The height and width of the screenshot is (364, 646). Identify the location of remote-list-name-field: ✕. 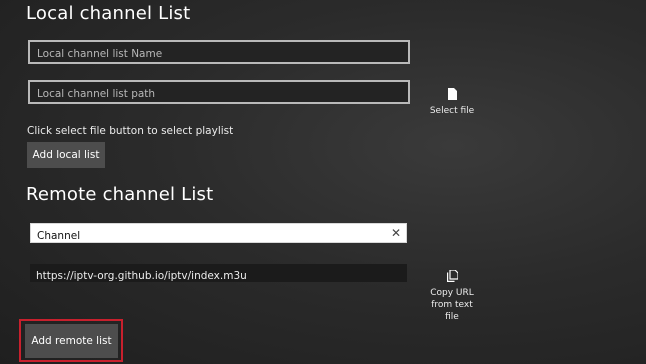
(218, 234).